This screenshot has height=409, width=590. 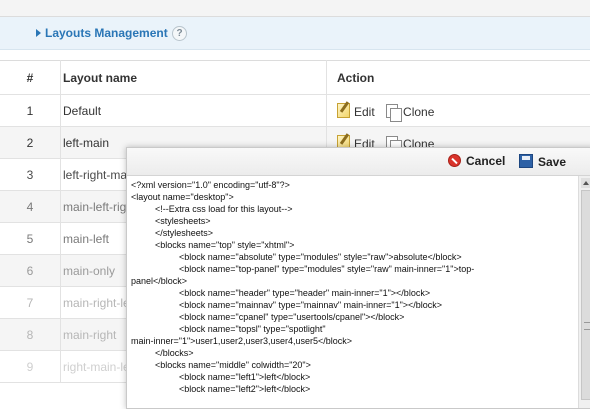 I want to click on row-number: 5, so click(x=30, y=239).